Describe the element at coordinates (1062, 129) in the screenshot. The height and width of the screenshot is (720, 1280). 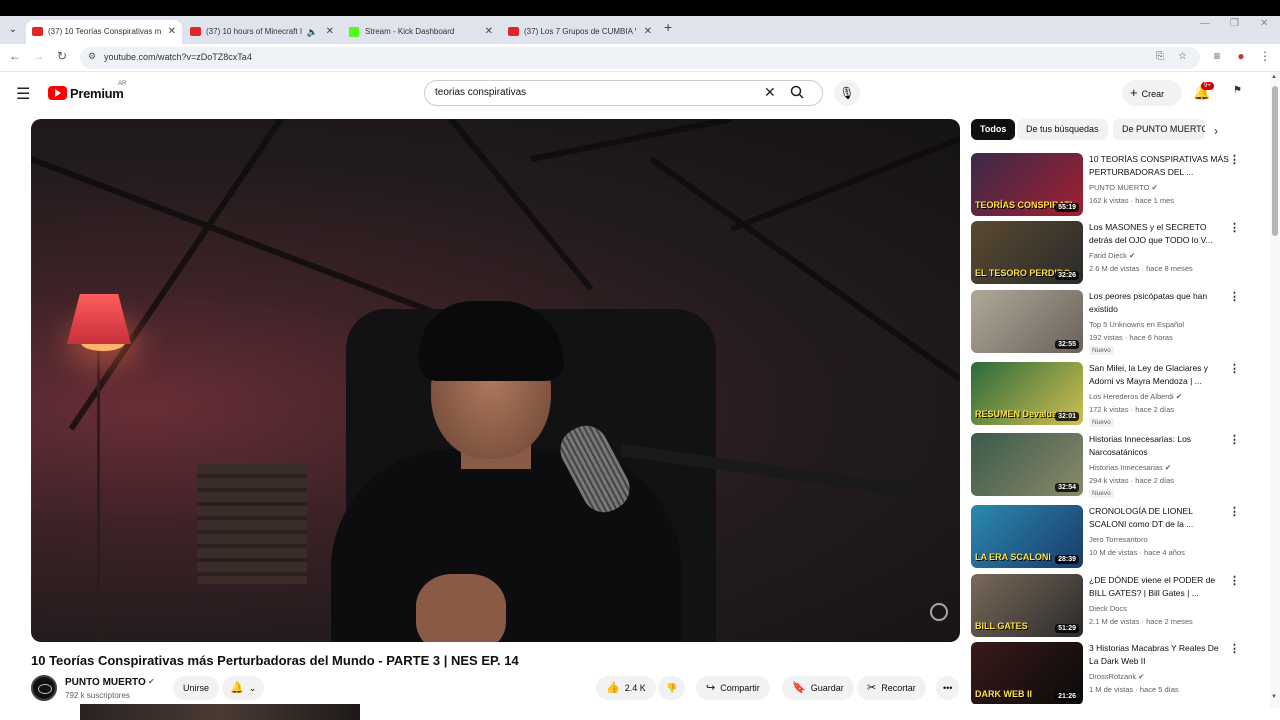
I see `chip-from-searches: De tus búsquedas` at that location.